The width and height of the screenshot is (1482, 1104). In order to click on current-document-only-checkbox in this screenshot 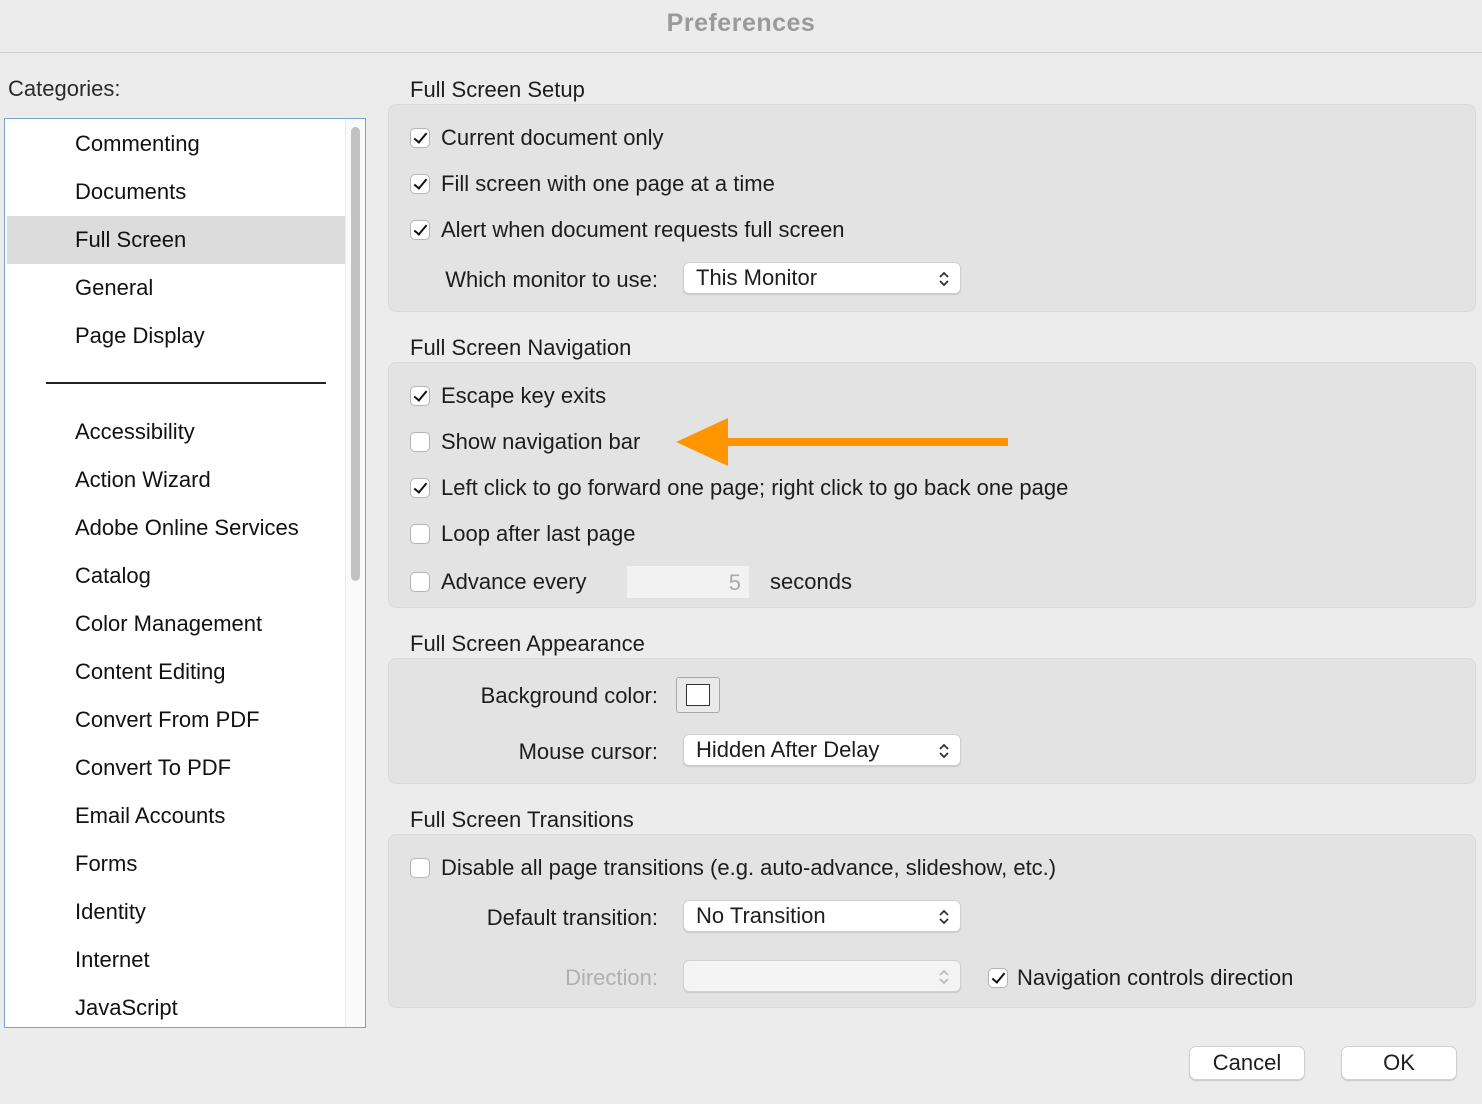, I will do `click(420, 138)`.